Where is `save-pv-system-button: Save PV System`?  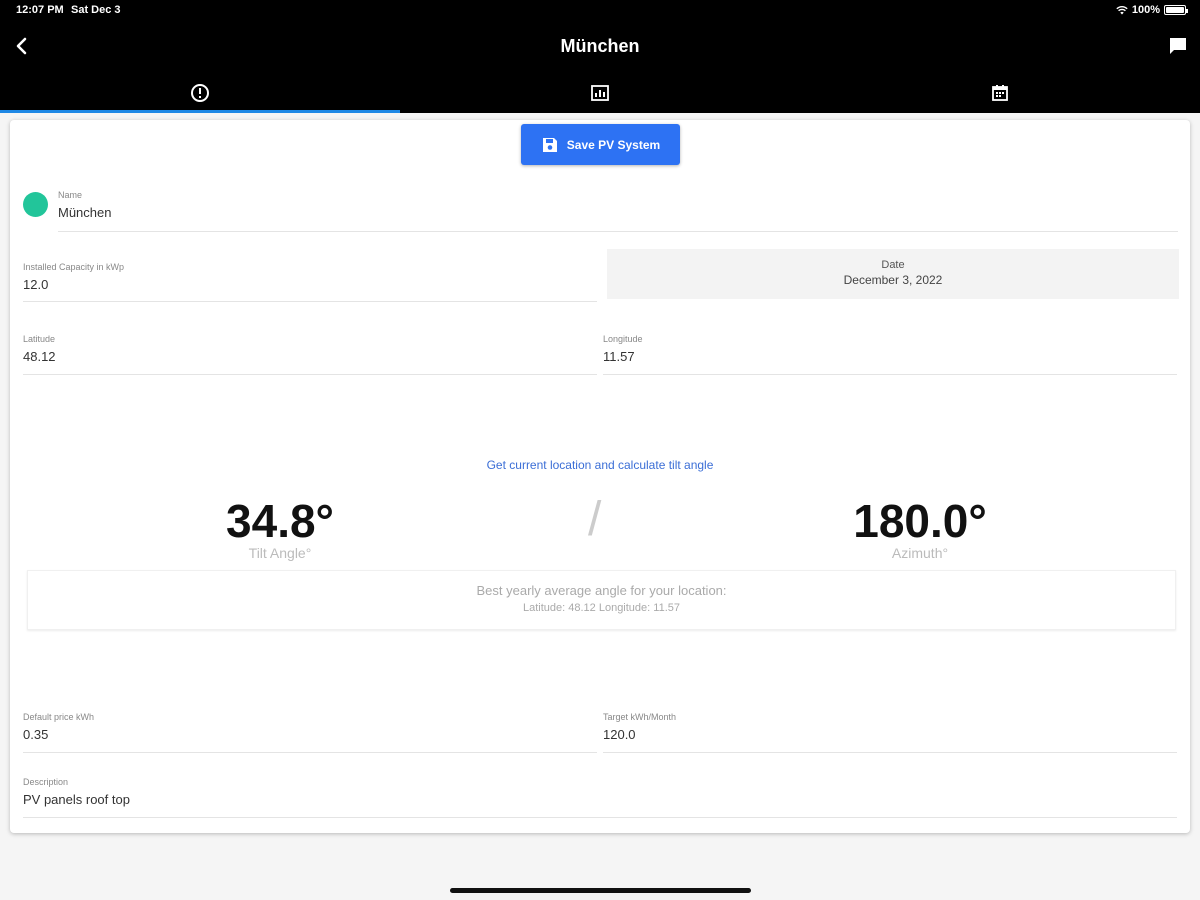 save-pv-system-button: Save PV System is located at coordinates (600, 144).